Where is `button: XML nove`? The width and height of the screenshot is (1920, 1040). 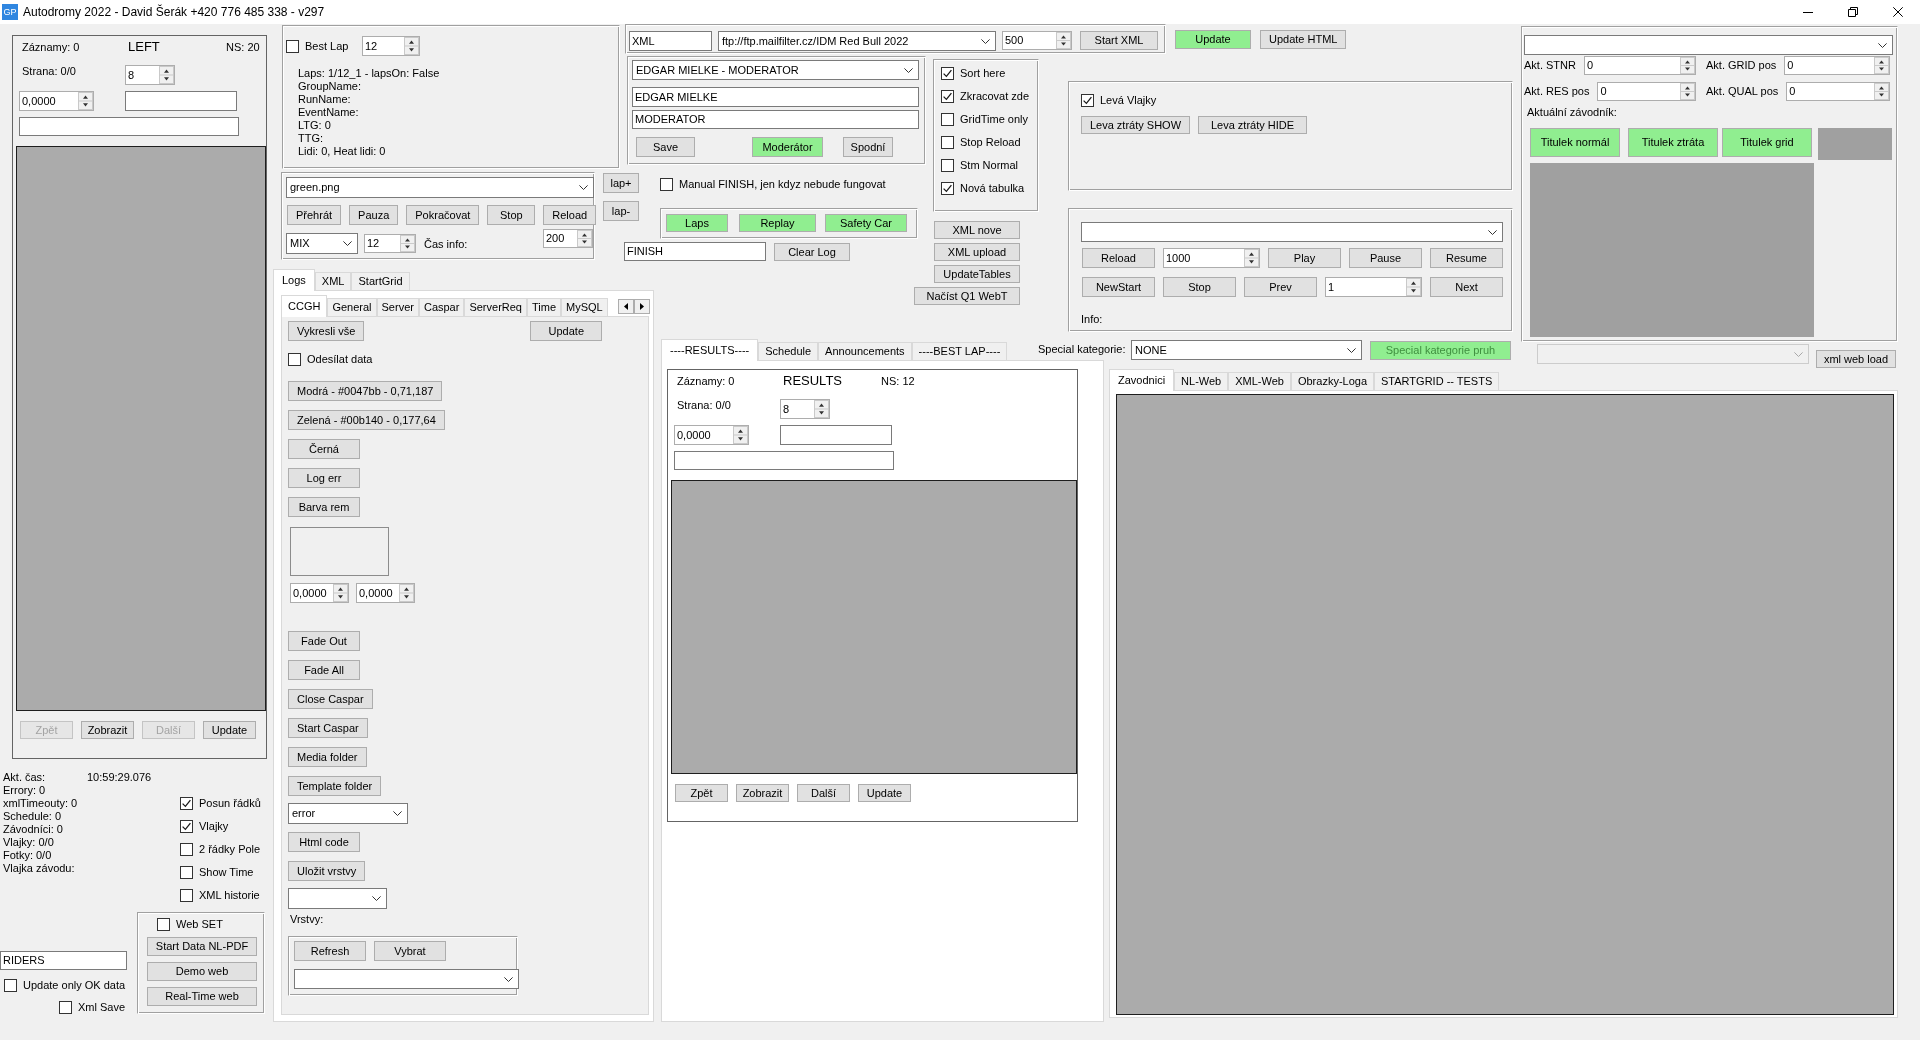
button: XML nove is located at coordinates (977, 230).